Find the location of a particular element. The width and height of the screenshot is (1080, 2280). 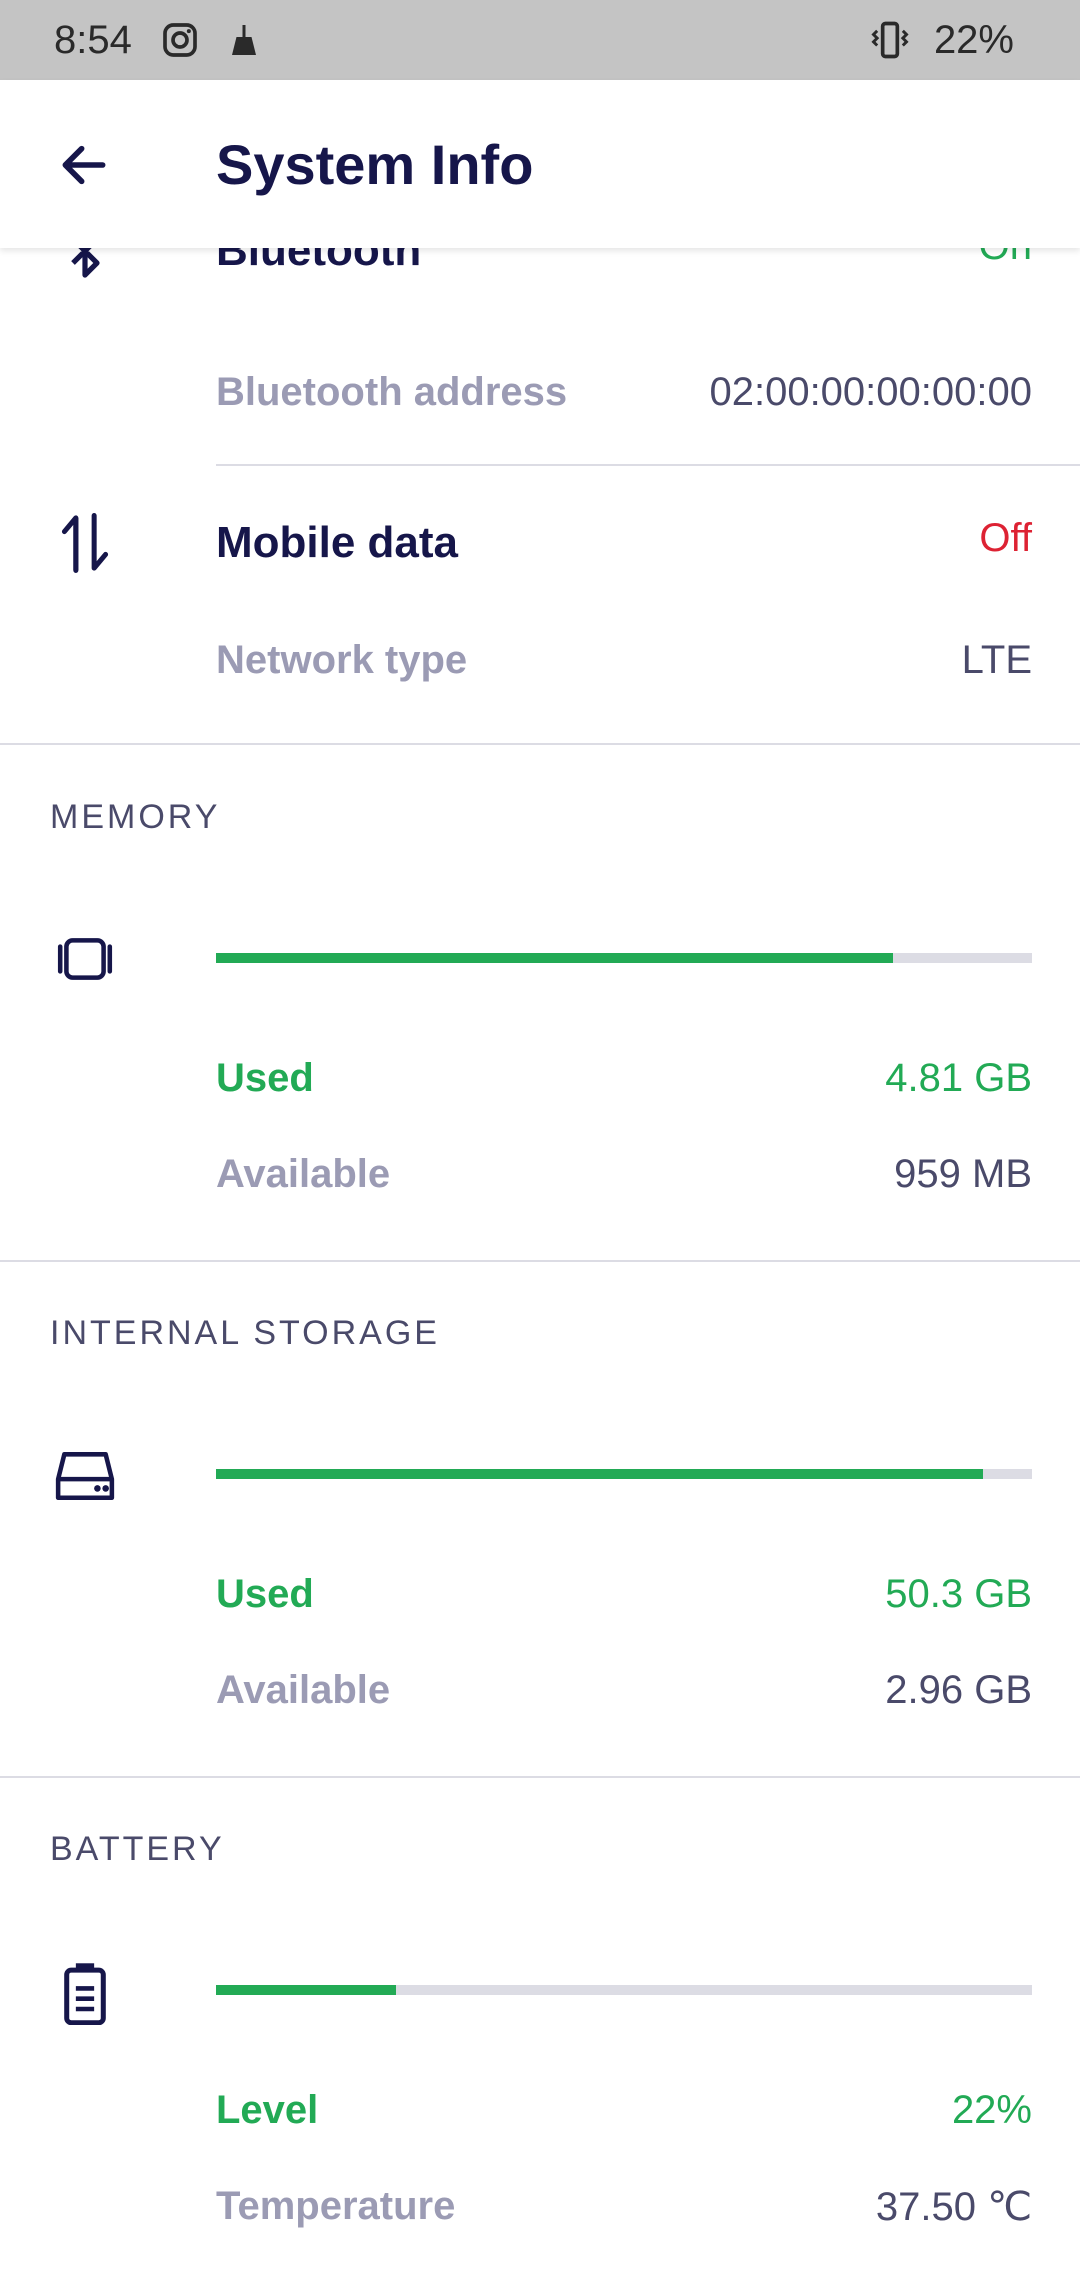

storage-available-label: Available is located at coordinates (303, 1690).